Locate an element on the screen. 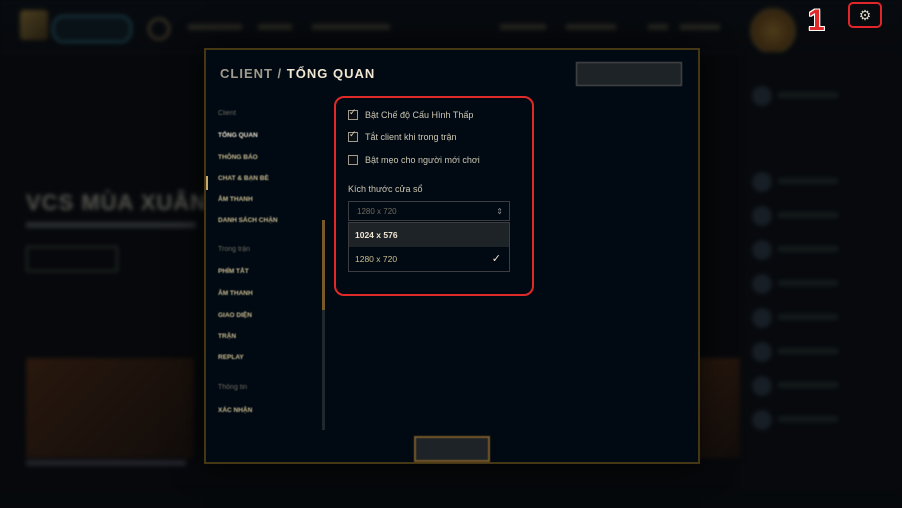 This screenshot has width=902, height=508. low-spec-mode-option: Bật Chế độ Cấu Hình Thấp is located at coordinates (411, 113).